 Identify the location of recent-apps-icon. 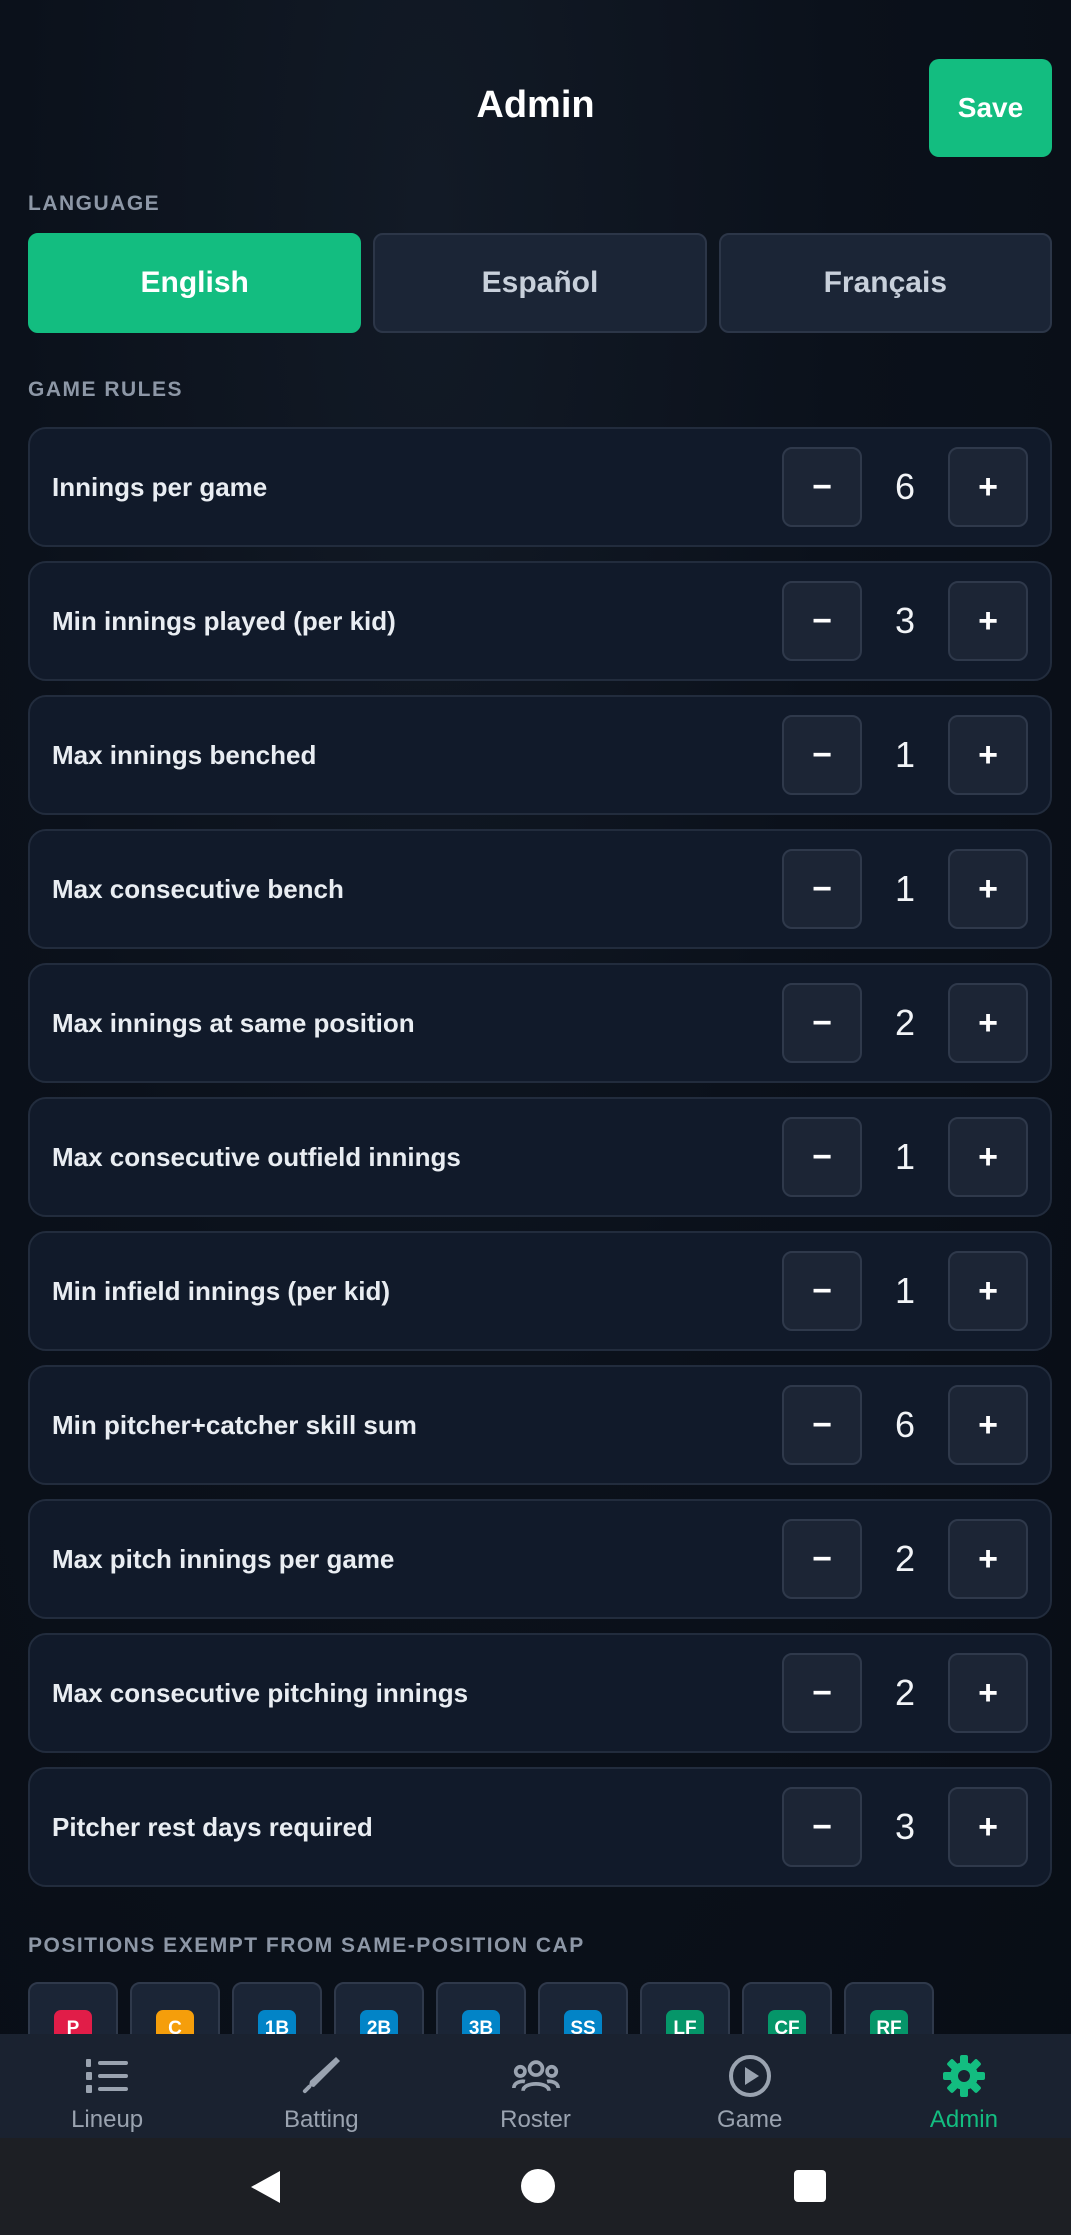
(810, 2186).